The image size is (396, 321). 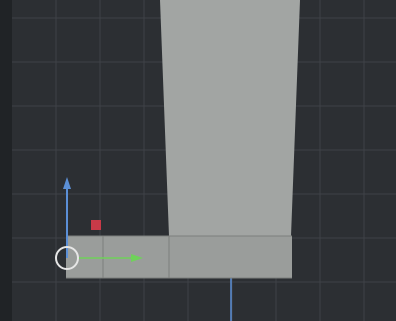 What do you see at coordinates (96, 225) in the screenshot?
I see `red-square-handle-icon` at bounding box center [96, 225].